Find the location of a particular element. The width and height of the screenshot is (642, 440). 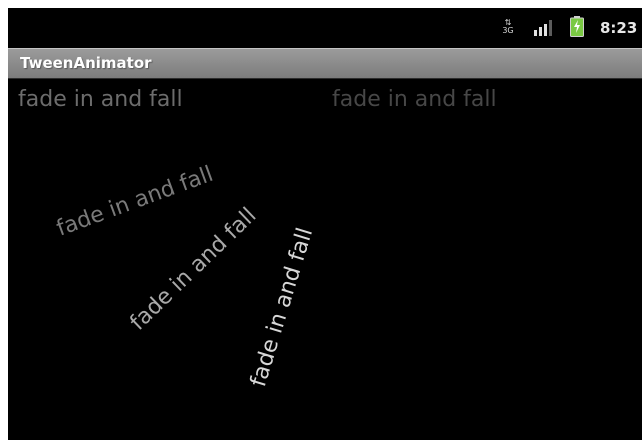

animated-label-4: fade in and fall is located at coordinates (193, 269).